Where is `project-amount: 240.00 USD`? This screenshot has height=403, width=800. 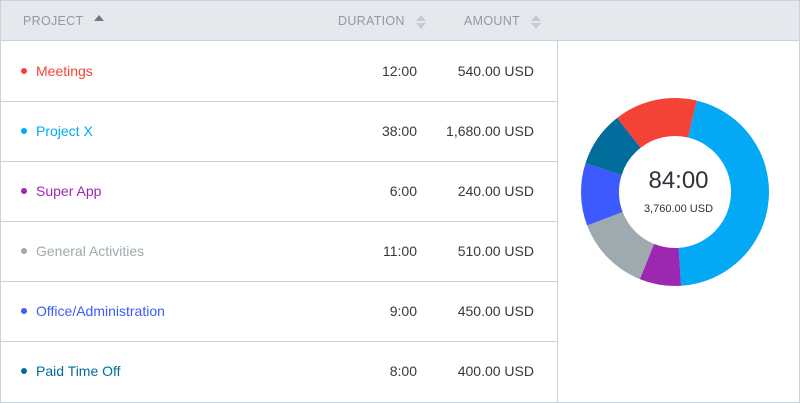
project-amount: 240.00 USD is located at coordinates (495, 191).